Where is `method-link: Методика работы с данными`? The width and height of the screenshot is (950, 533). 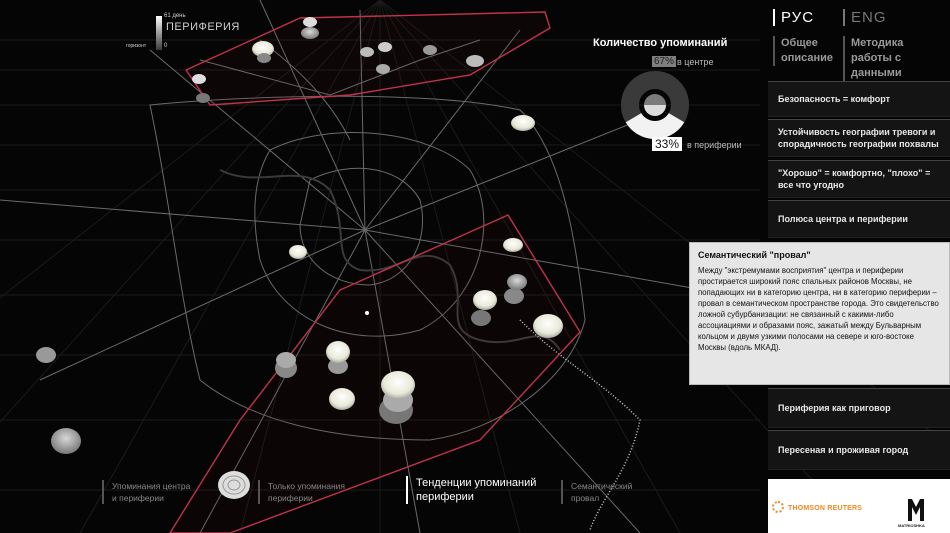
method-link: Методика работы с данными is located at coordinates (896, 58).